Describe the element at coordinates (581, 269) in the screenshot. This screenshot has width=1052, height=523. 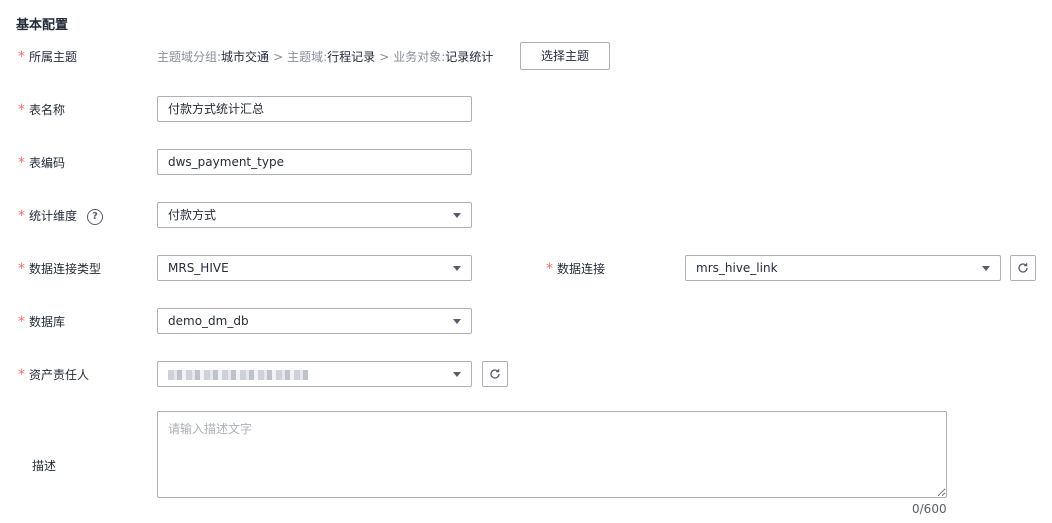
I see `connection-label-text: 数据连接` at that location.